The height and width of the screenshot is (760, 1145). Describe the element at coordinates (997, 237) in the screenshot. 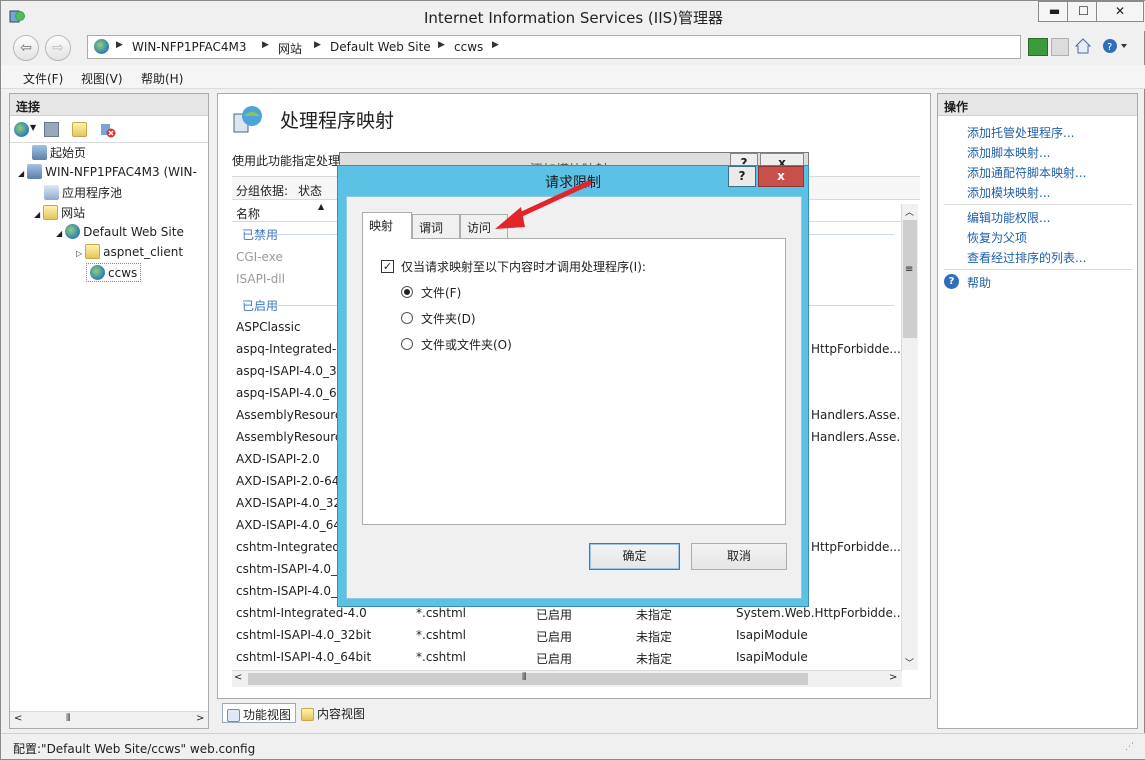

I see `action-revert-to-parent: 恢复为父项` at that location.